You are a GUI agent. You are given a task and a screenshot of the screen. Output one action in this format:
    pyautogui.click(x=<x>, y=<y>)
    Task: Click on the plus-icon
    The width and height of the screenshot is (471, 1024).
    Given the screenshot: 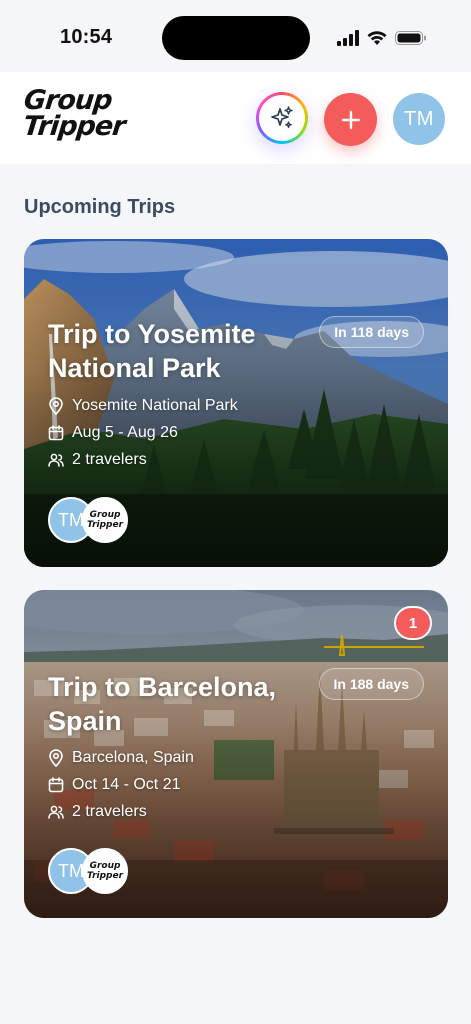 What is the action you would take?
    pyautogui.click(x=350, y=119)
    